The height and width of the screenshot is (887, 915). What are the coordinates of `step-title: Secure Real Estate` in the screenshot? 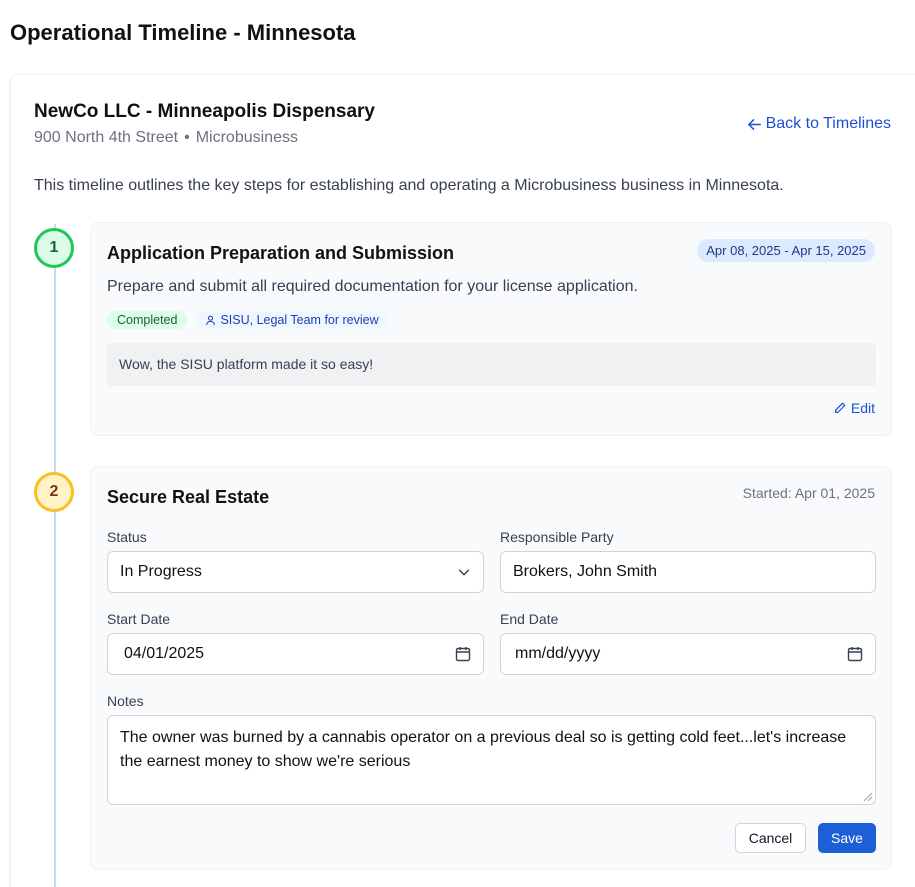 It's located at (188, 497).